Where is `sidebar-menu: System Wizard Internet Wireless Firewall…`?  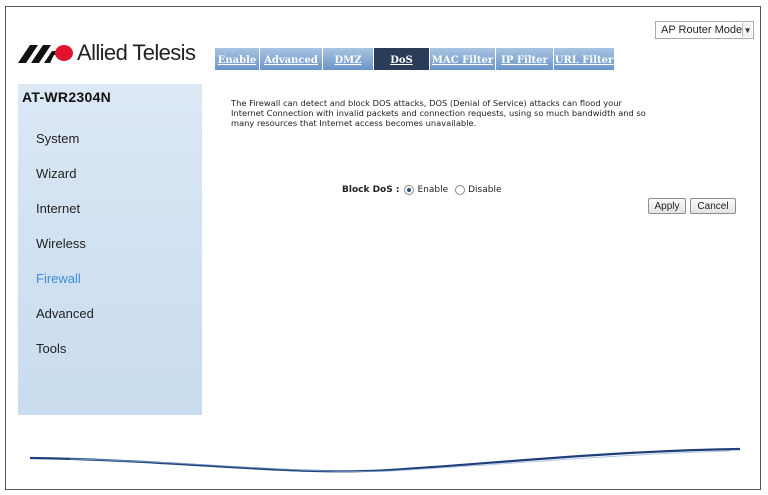
sidebar-menu: System Wizard Internet Wireless Firewall… is located at coordinates (65, 252).